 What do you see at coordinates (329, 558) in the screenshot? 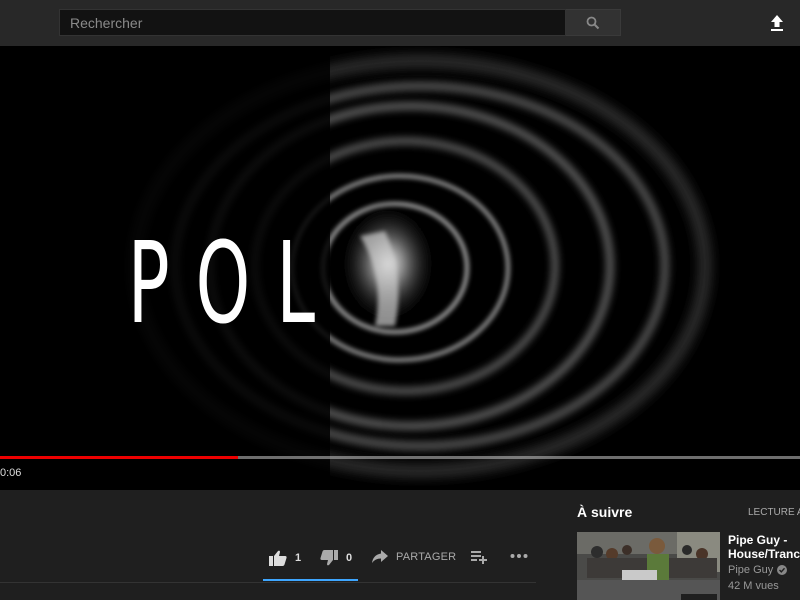
I see `thumbs-down-icon` at bounding box center [329, 558].